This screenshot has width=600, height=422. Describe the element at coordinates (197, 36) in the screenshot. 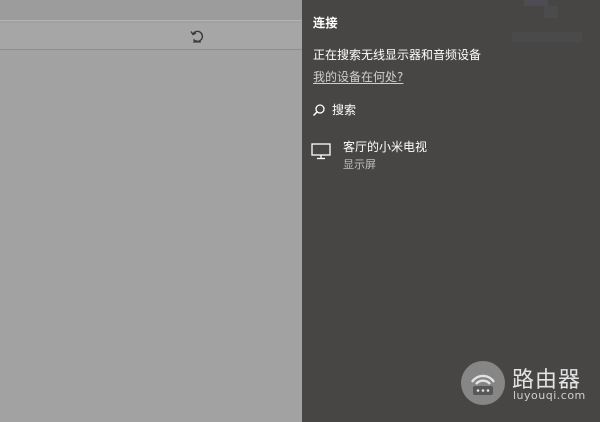

I see `refresh-icon` at that location.